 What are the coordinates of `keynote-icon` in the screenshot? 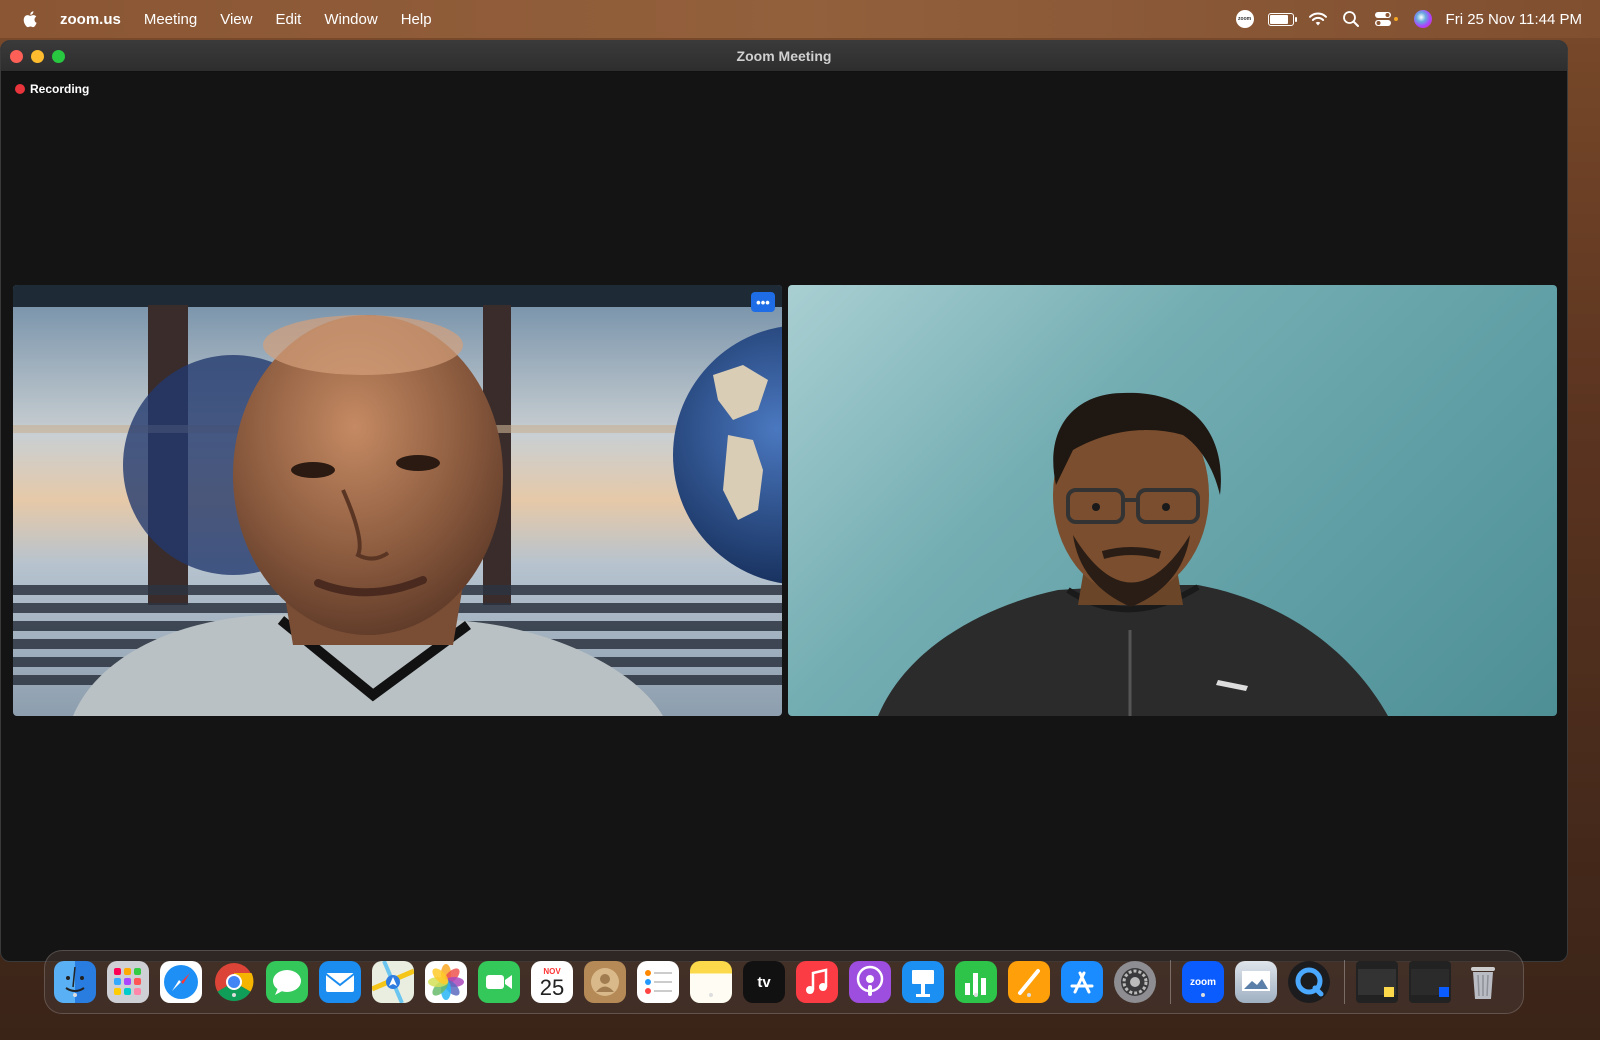 It's located at (923, 982).